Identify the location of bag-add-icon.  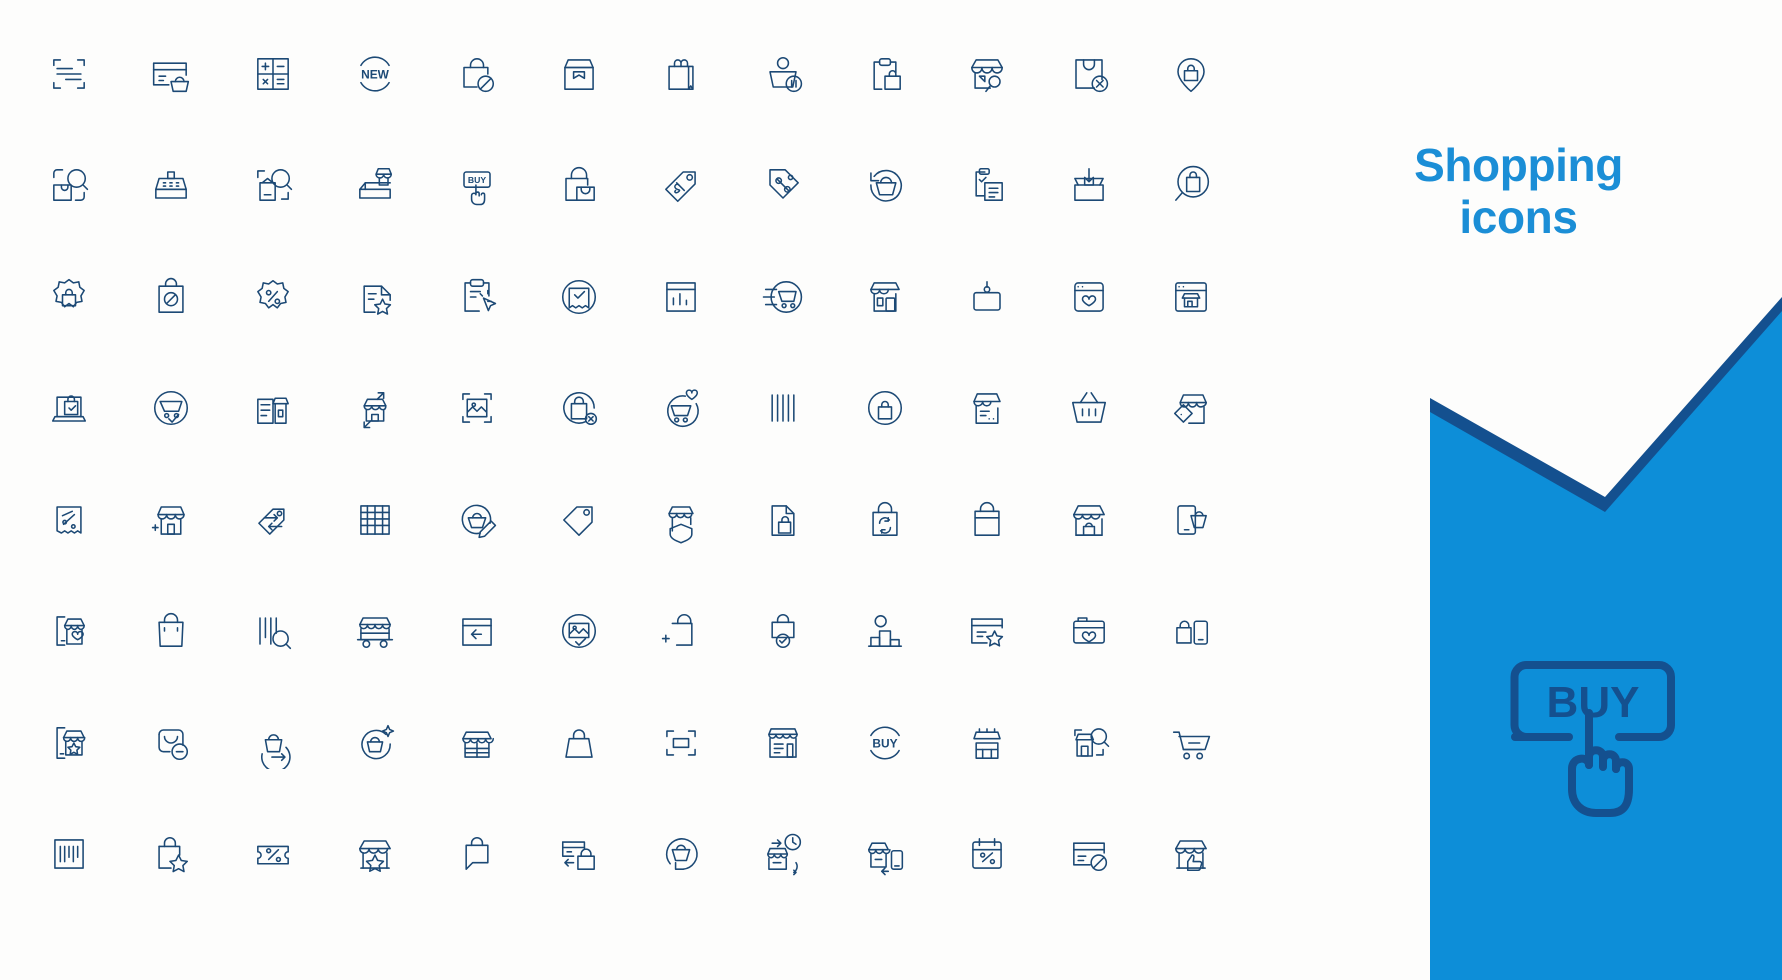
(681, 632).